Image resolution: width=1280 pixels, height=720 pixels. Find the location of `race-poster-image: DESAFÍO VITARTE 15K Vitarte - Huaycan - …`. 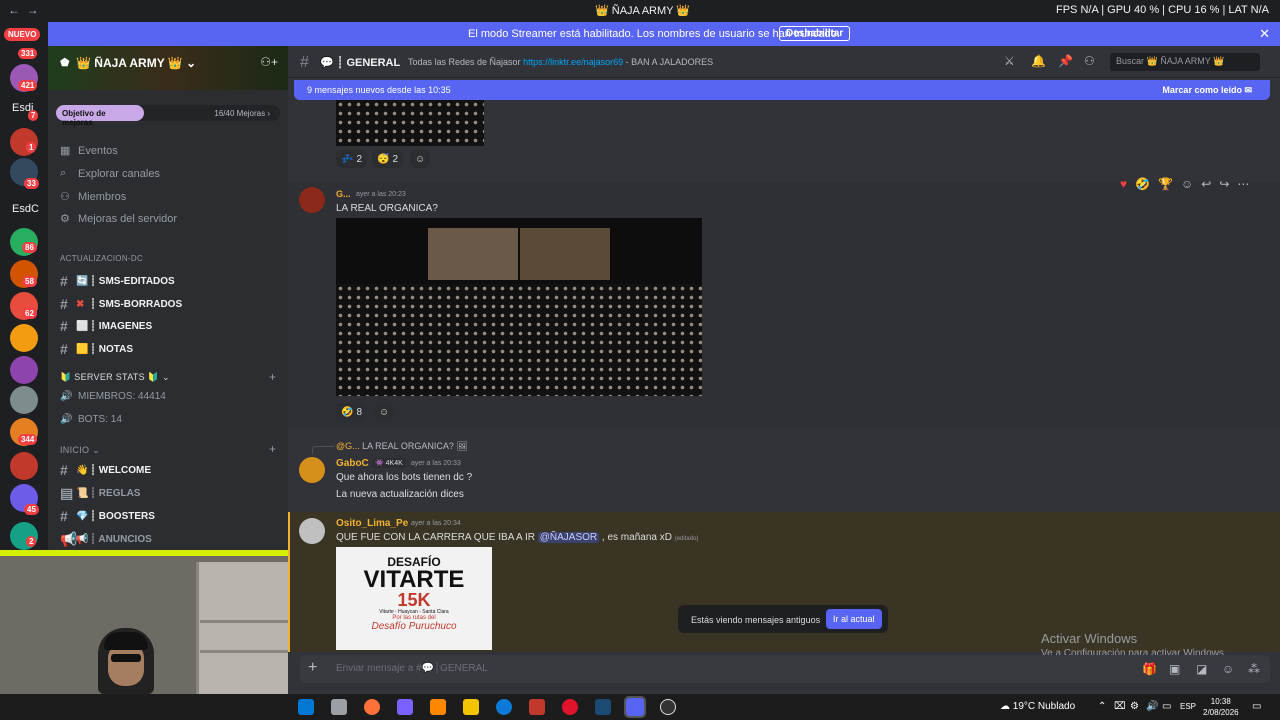

race-poster-image: DESAFÍO VITARTE 15K Vitarte - Huaycan - … is located at coordinates (414, 598).